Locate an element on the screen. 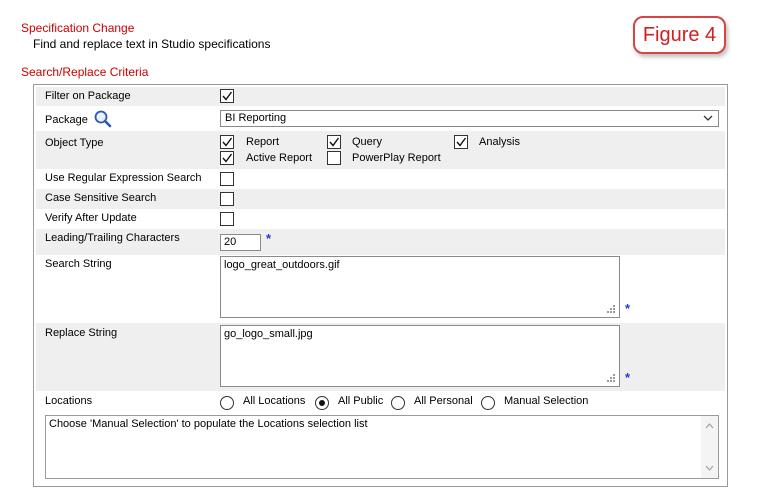 The width and height of the screenshot is (774, 495). page-title: Specification Change is located at coordinates (78, 28).